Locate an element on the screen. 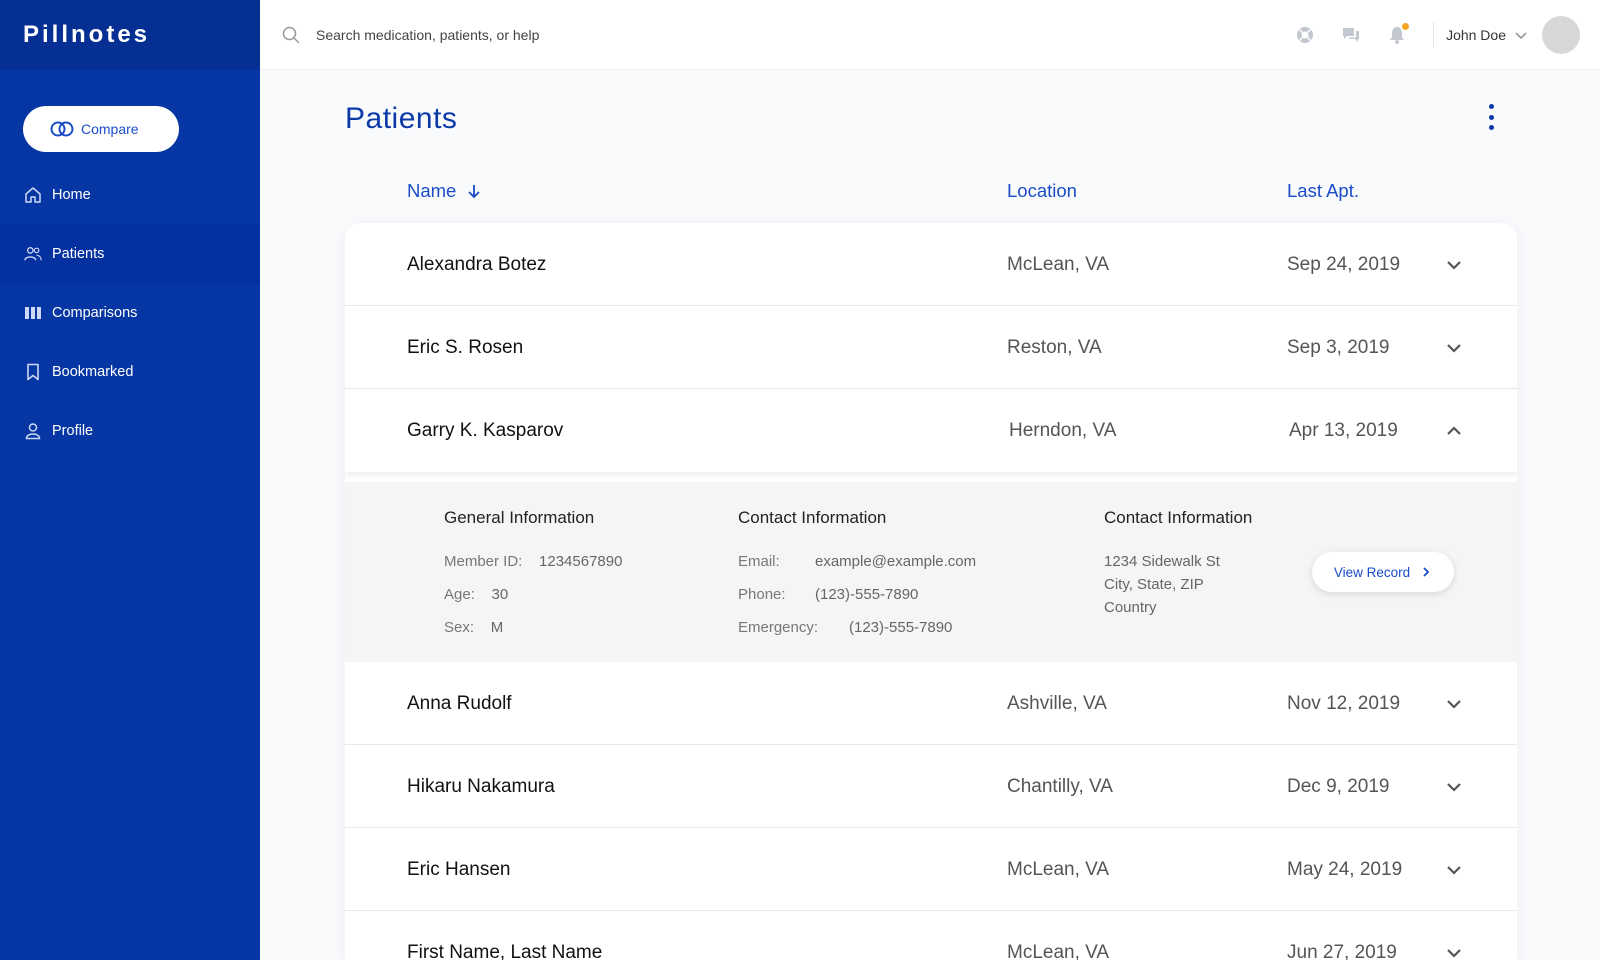 This screenshot has height=960, width=1600. user-icon is located at coordinates (33, 431).